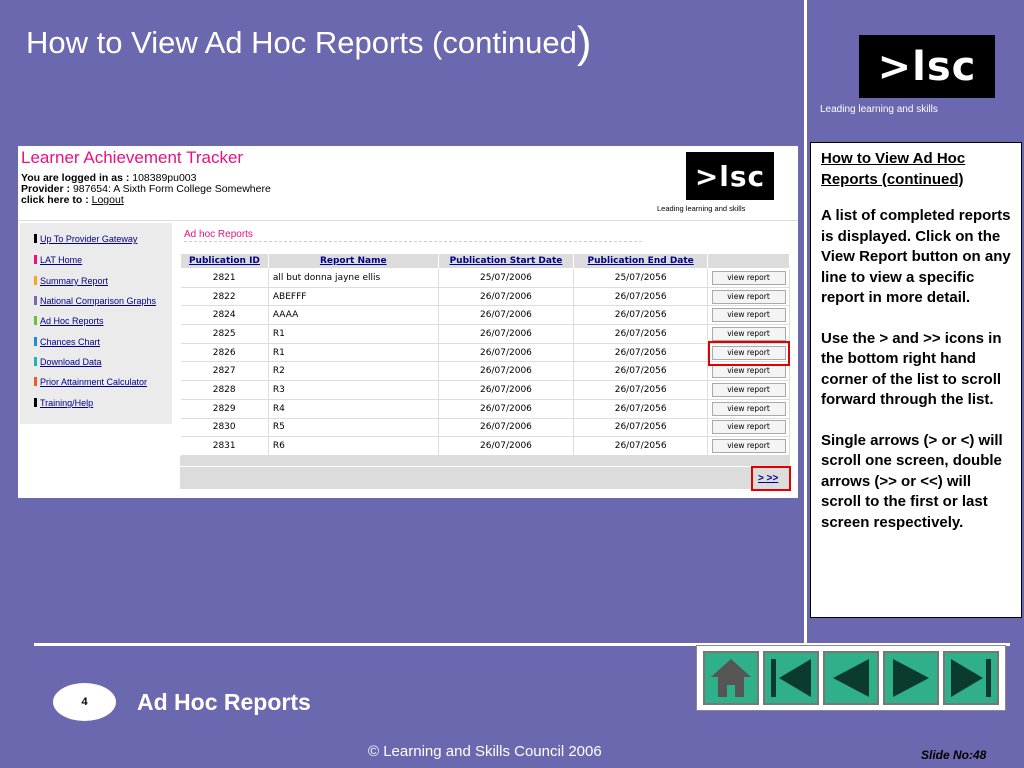 The height and width of the screenshot is (768, 1024). Describe the element at coordinates (224, 390) in the screenshot. I see `publication-id: 2828` at that location.